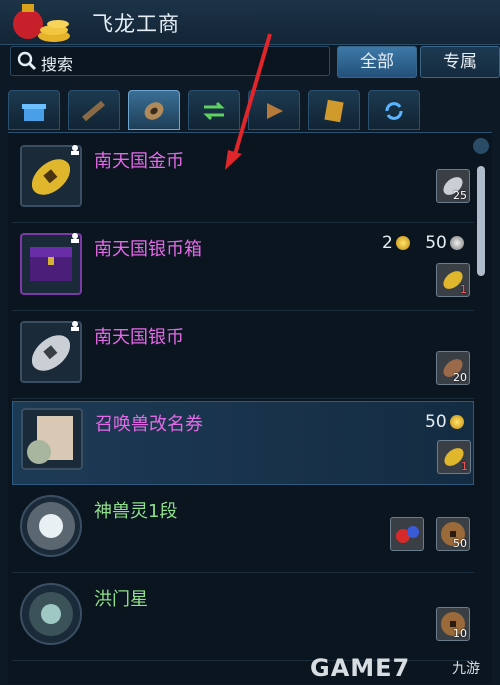 The image size is (500, 685). What do you see at coordinates (460, 195) in the screenshot?
I see `cost-count: 25` at bounding box center [460, 195].